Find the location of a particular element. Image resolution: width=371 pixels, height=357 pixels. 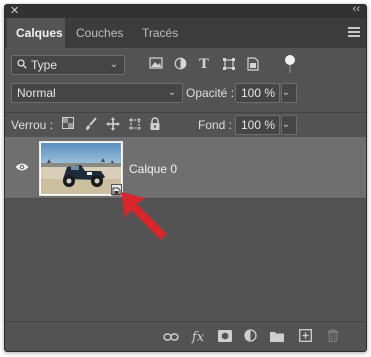

mask-icon is located at coordinates (225, 338).